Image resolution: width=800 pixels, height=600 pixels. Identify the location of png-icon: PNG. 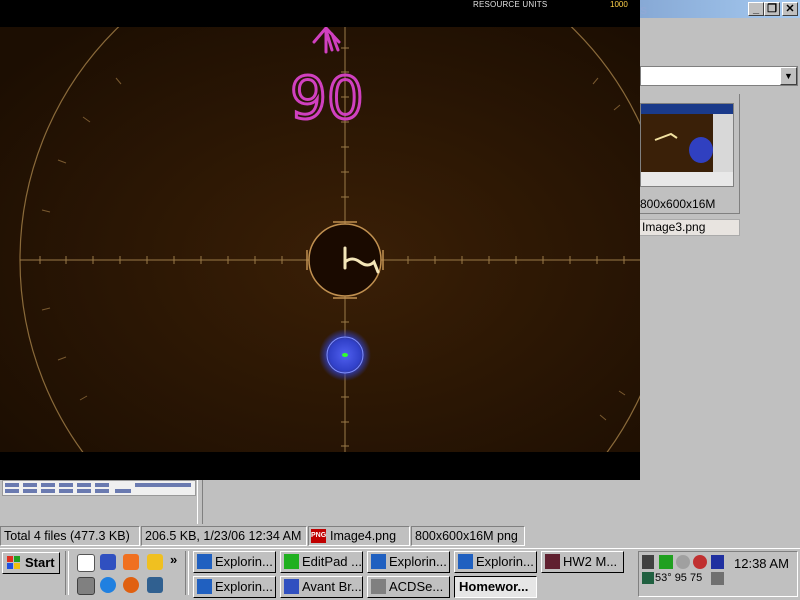
(318, 536).